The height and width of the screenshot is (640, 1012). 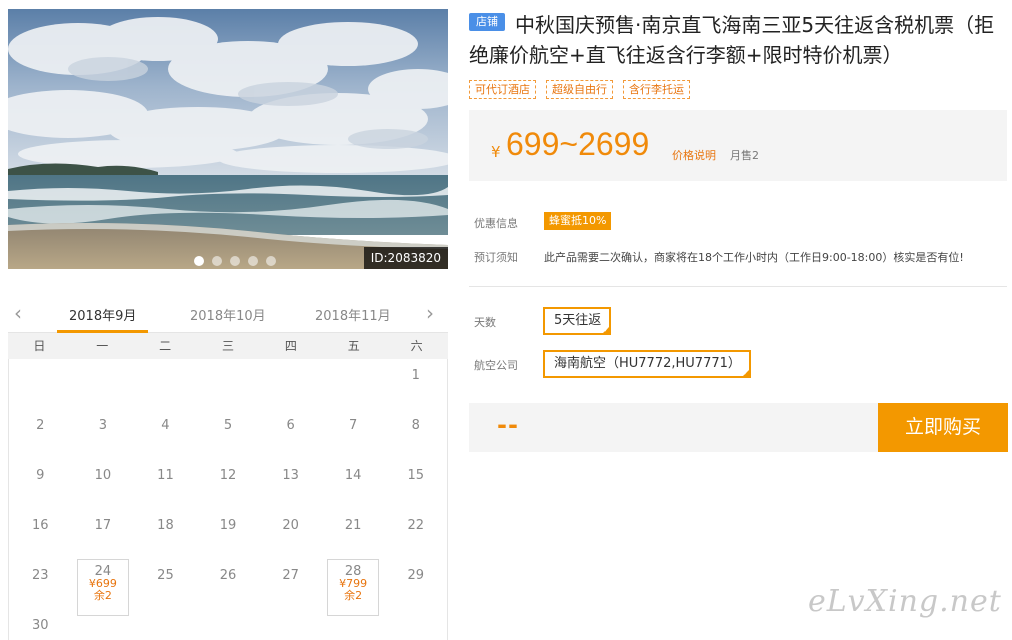 What do you see at coordinates (40, 434) in the screenshot?
I see `calendar-day: 2` at bounding box center [40, 434].